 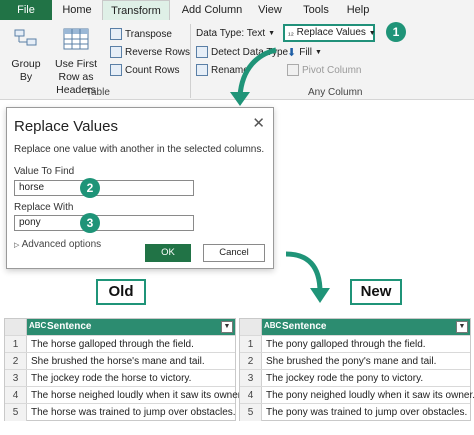 I want to click on table-row: 1 The horse galloped through the field., so click(x=120, y=344).